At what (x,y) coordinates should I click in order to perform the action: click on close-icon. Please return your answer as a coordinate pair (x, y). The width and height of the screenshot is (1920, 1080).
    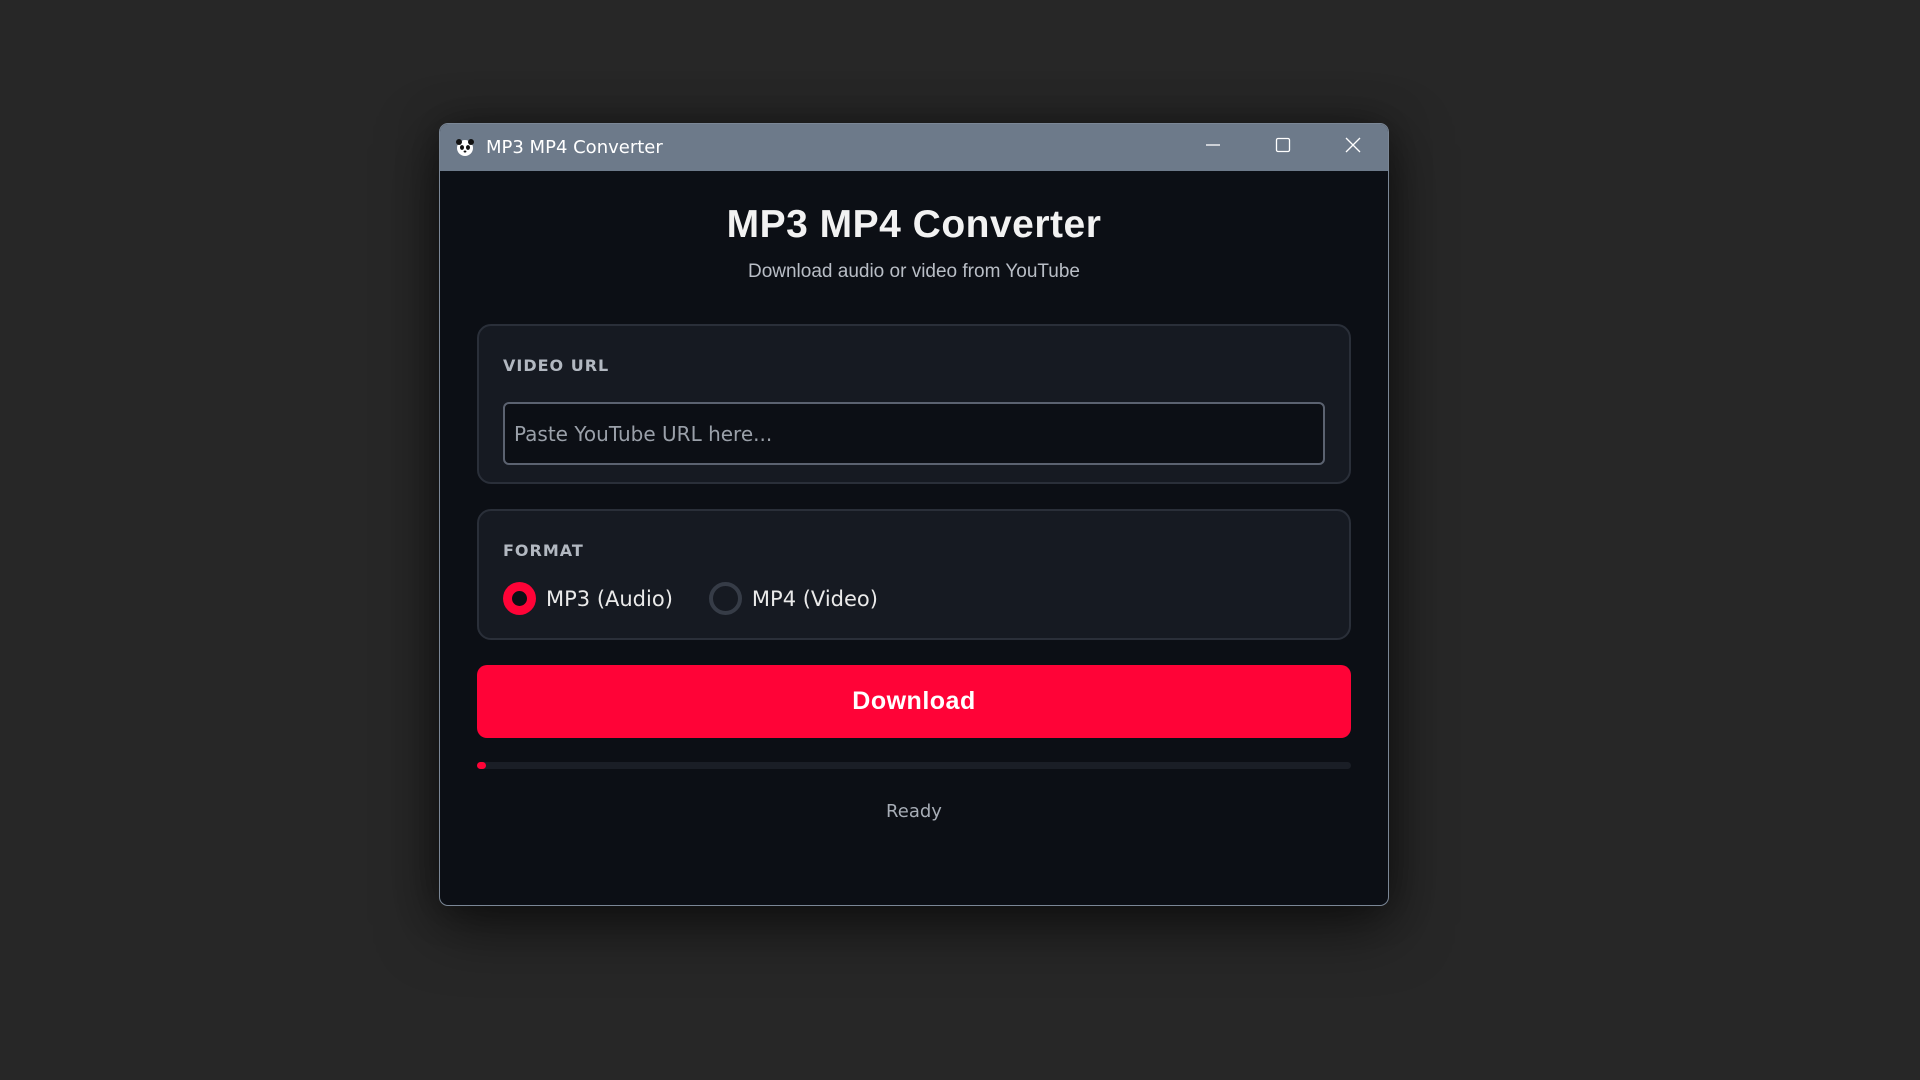
    Looking at the image, I should click on (1353, 147).